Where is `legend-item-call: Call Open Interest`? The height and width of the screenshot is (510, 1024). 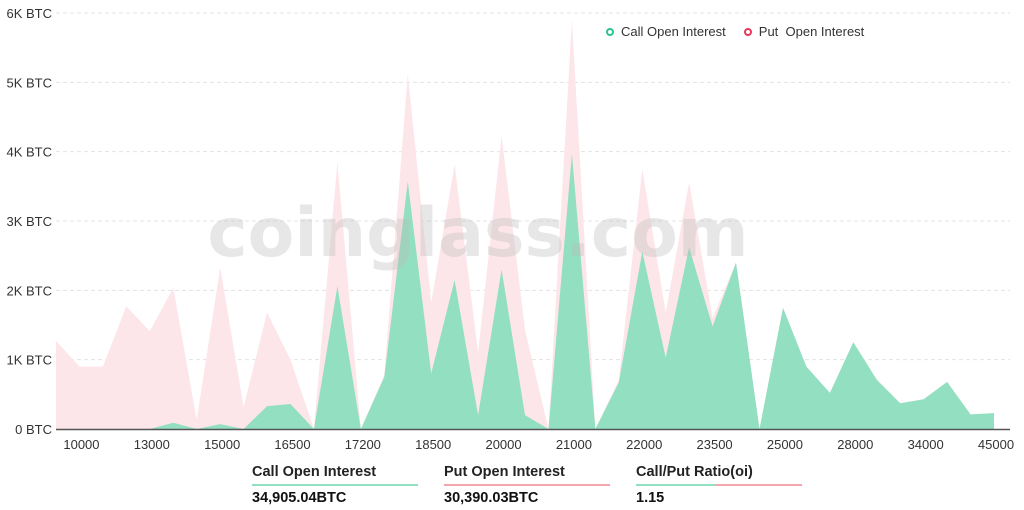
legend-item-call: Call Open Interest is located at coordinates (666, 31).